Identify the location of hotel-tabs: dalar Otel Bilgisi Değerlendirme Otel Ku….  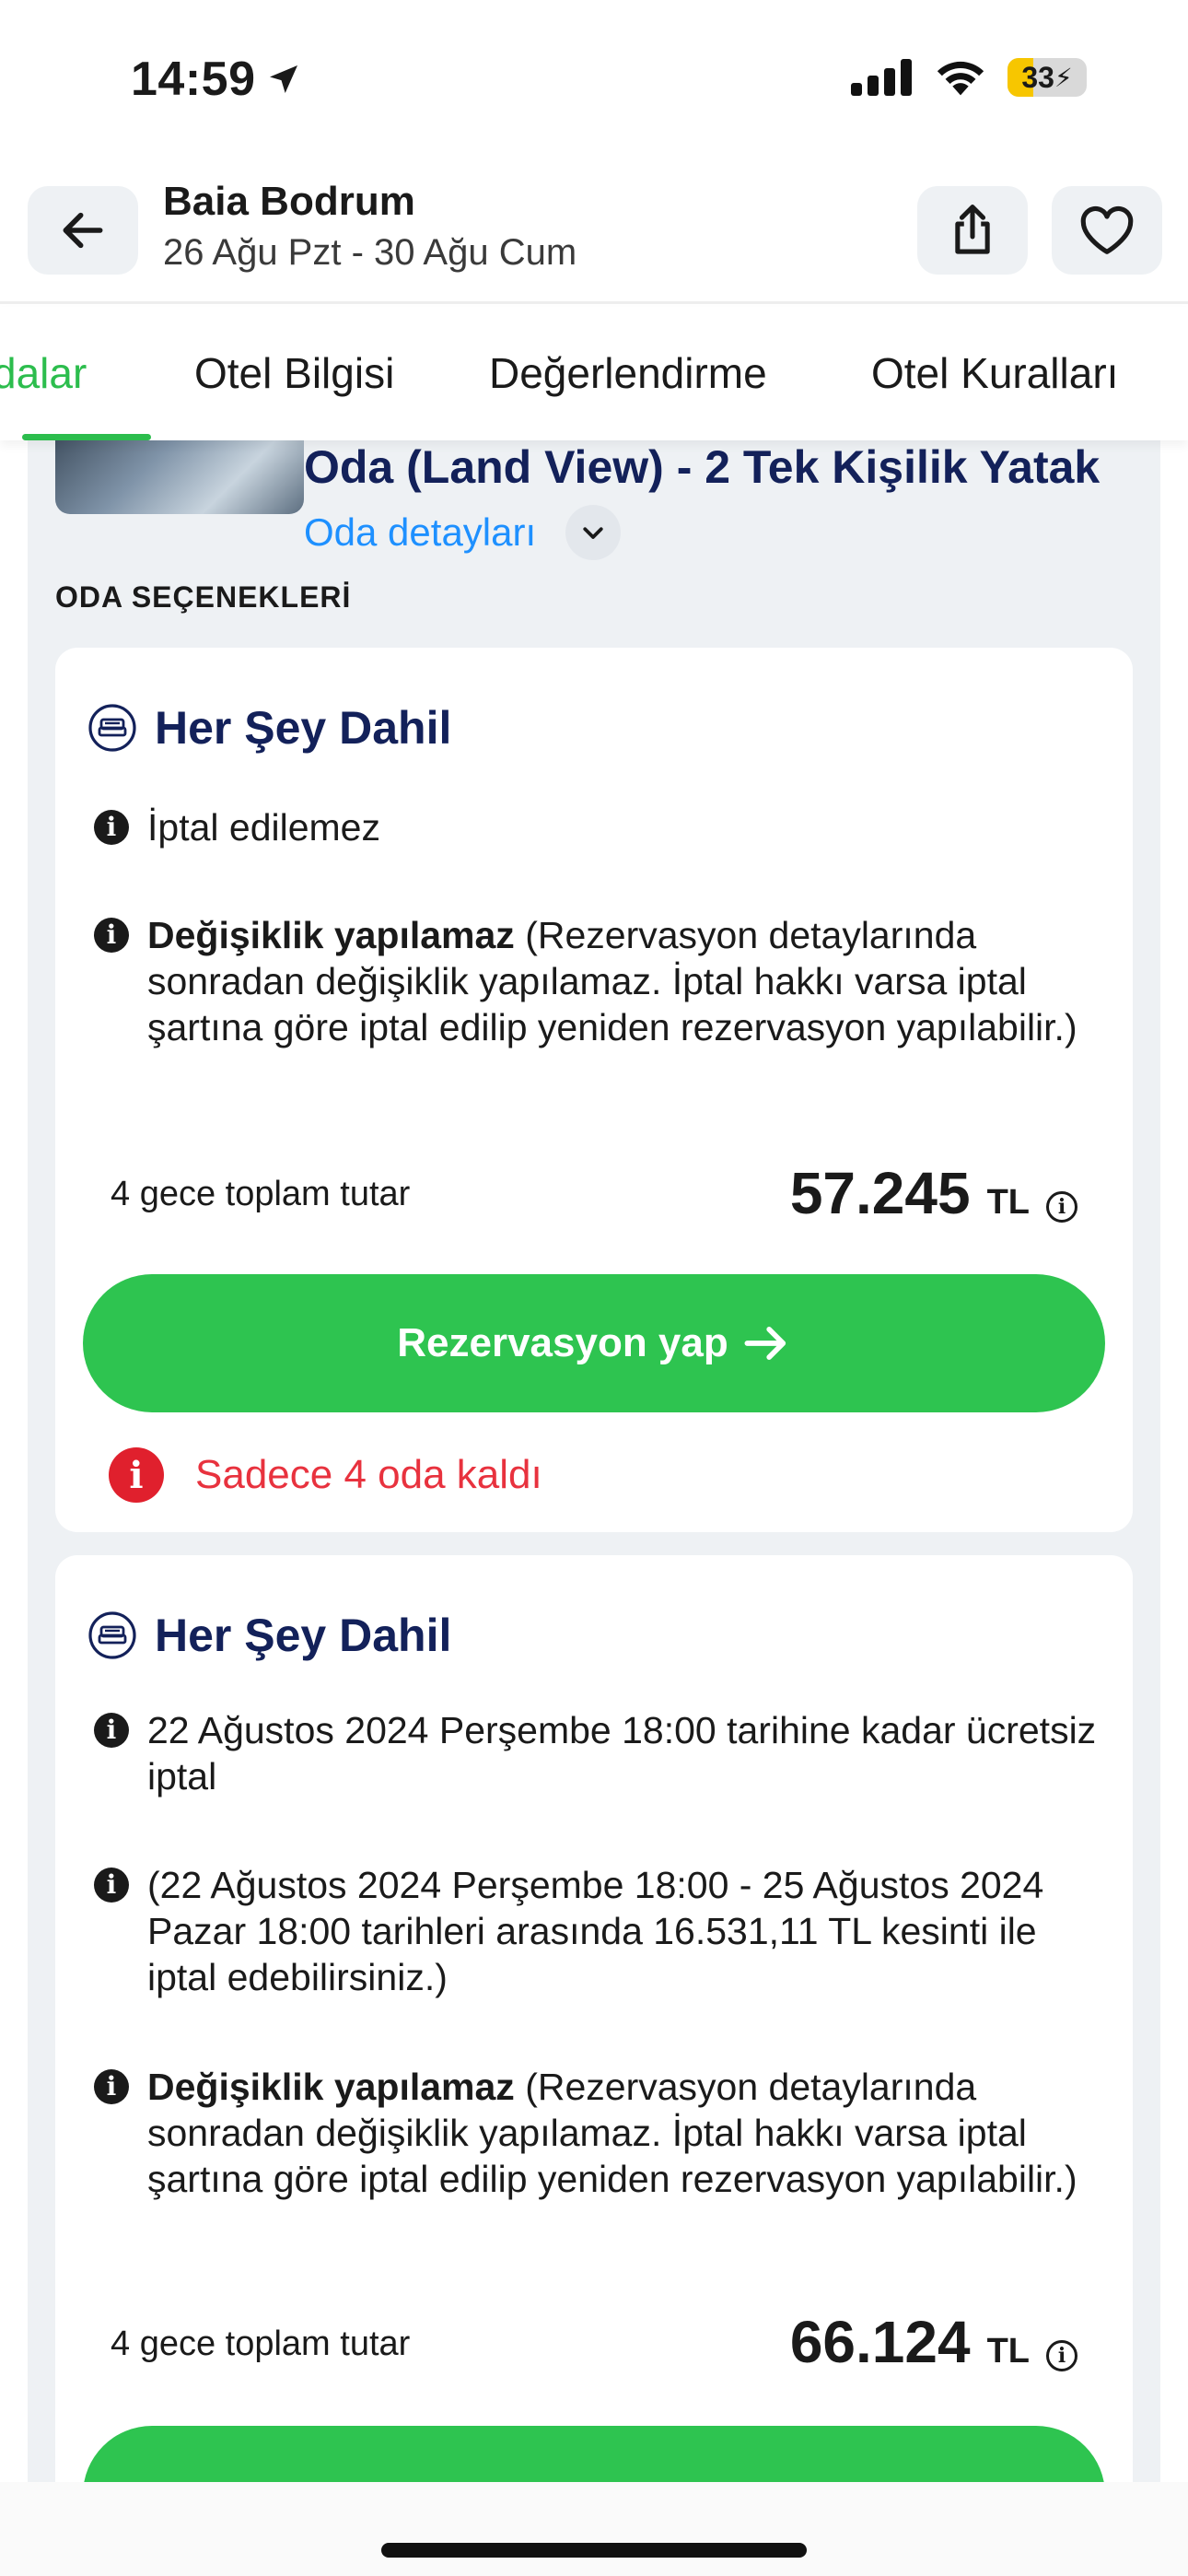
(594, 373).